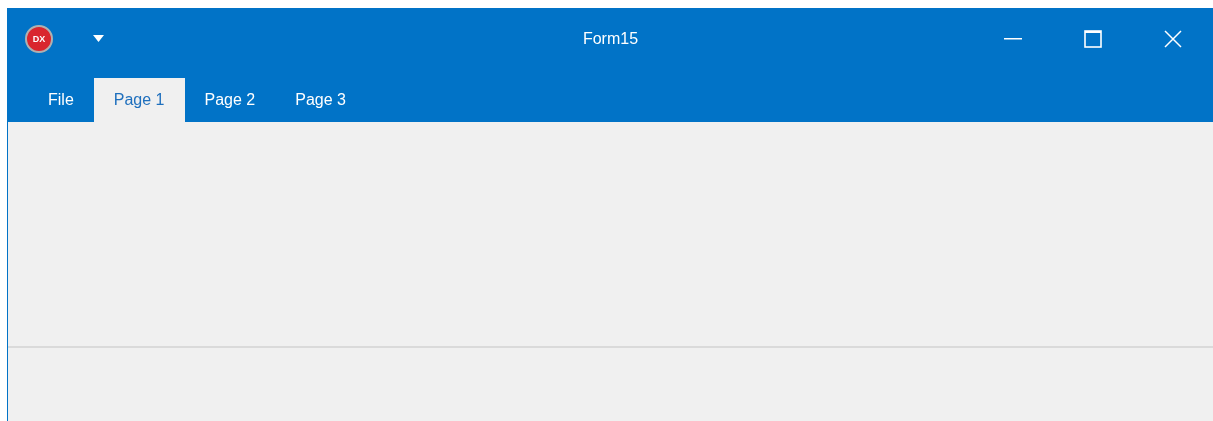 This screenshot has width=1213, height=421. What do you see at coordinates (610, 38) in the screenshot?
I see `window-title: Form15` at bounding box center [610, 38].